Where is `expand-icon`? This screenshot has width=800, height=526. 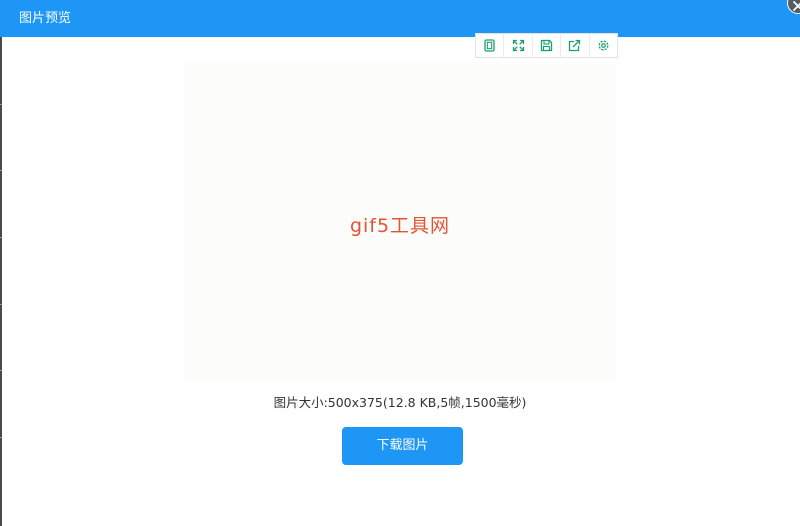 expand-icon is located at coordinates (518, 45).